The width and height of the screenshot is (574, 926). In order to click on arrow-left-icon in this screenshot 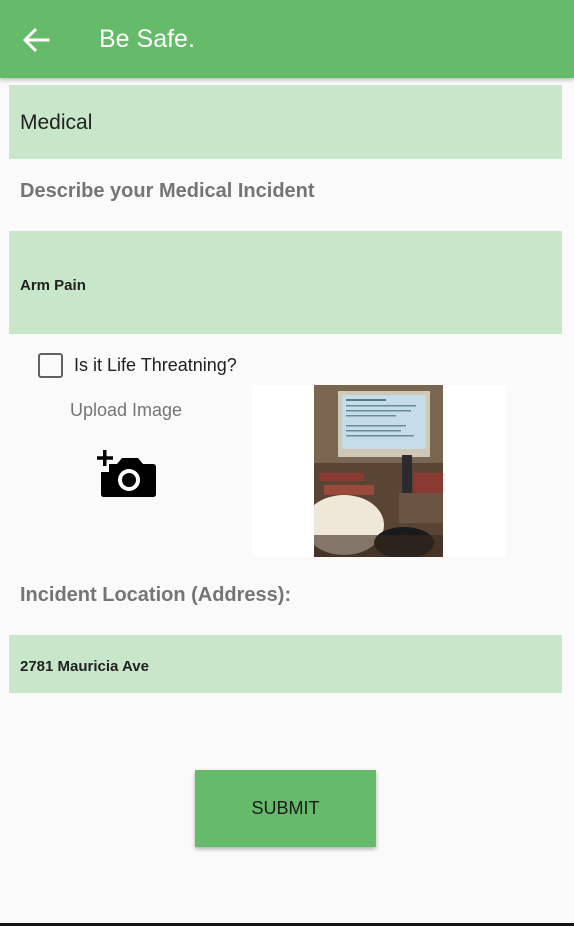, I will do `click(36, 40)`.